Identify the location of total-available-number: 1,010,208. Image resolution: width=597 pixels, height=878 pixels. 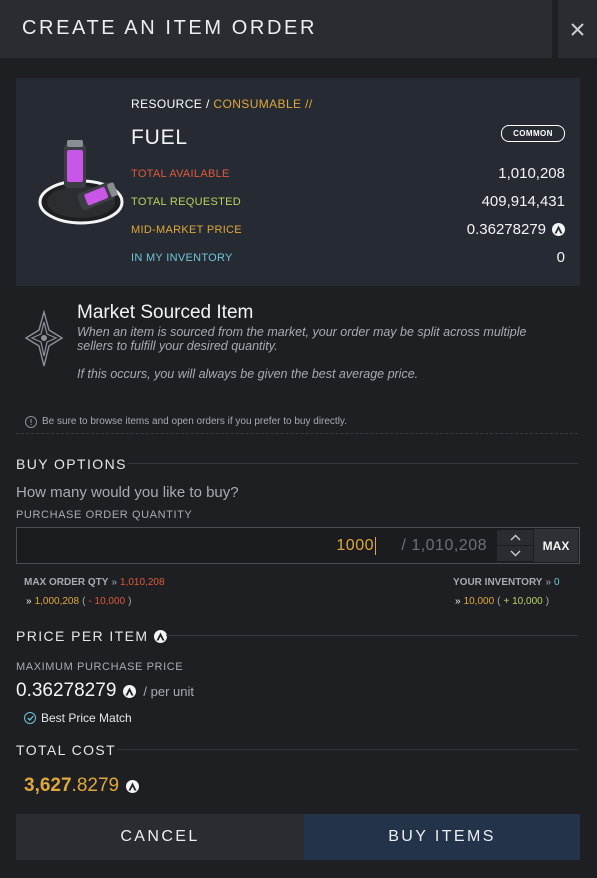
(531, 173).